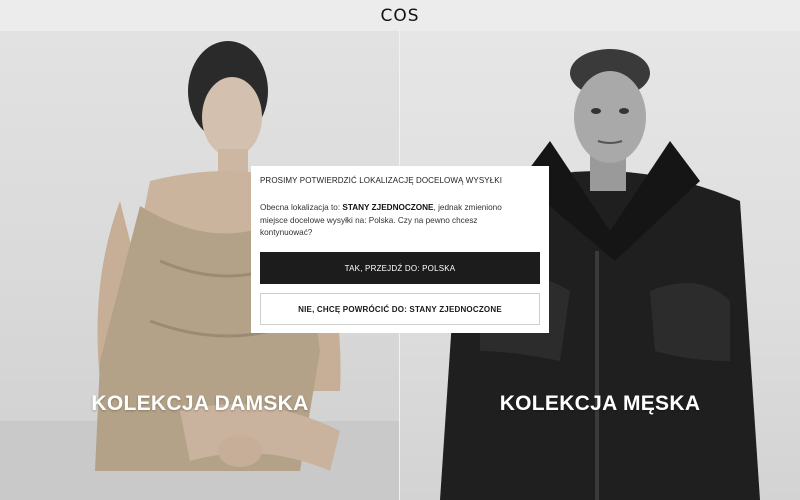  I want to click on cos-logo: COS, so click(399, 16).